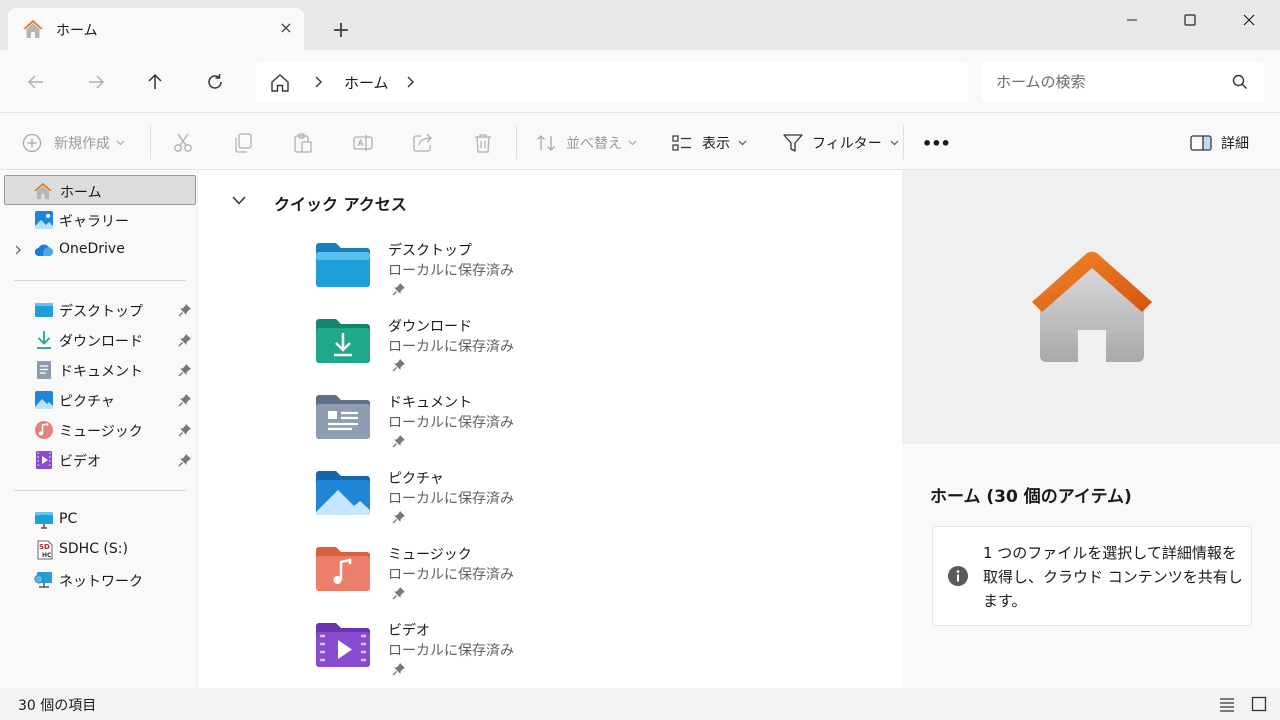  What do you see at coordinates (586, 143) in the screenshot?
I see `sort-button: 並べ替え` at bounding box center [586, 143].